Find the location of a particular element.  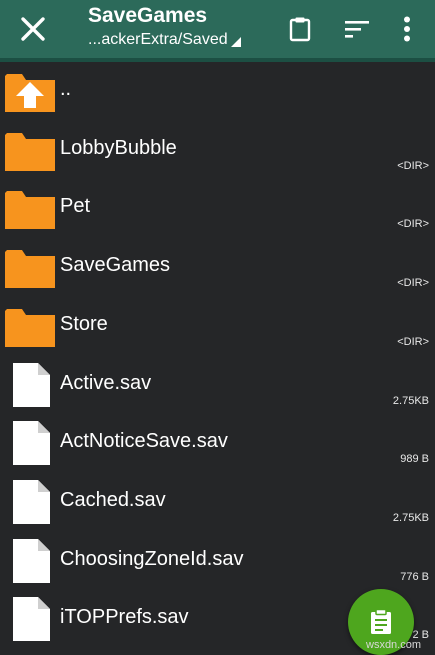

current-path: ...ackerExtra/Saved is located at coordinates (158, 39).